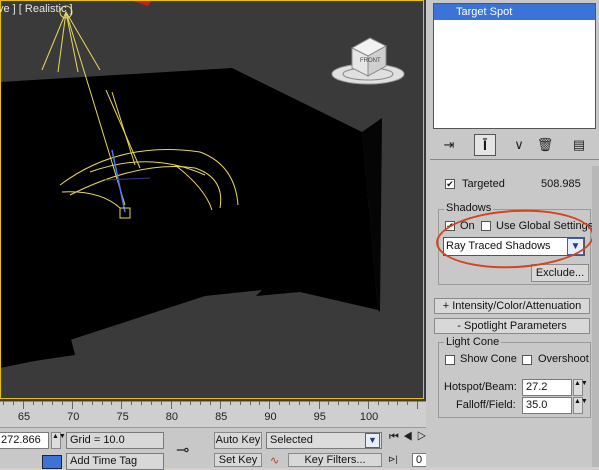 Image resolution: width=599 pixels, height=470 pixels. I want to click on timeline-tick-label: 80, so click(172, 417).